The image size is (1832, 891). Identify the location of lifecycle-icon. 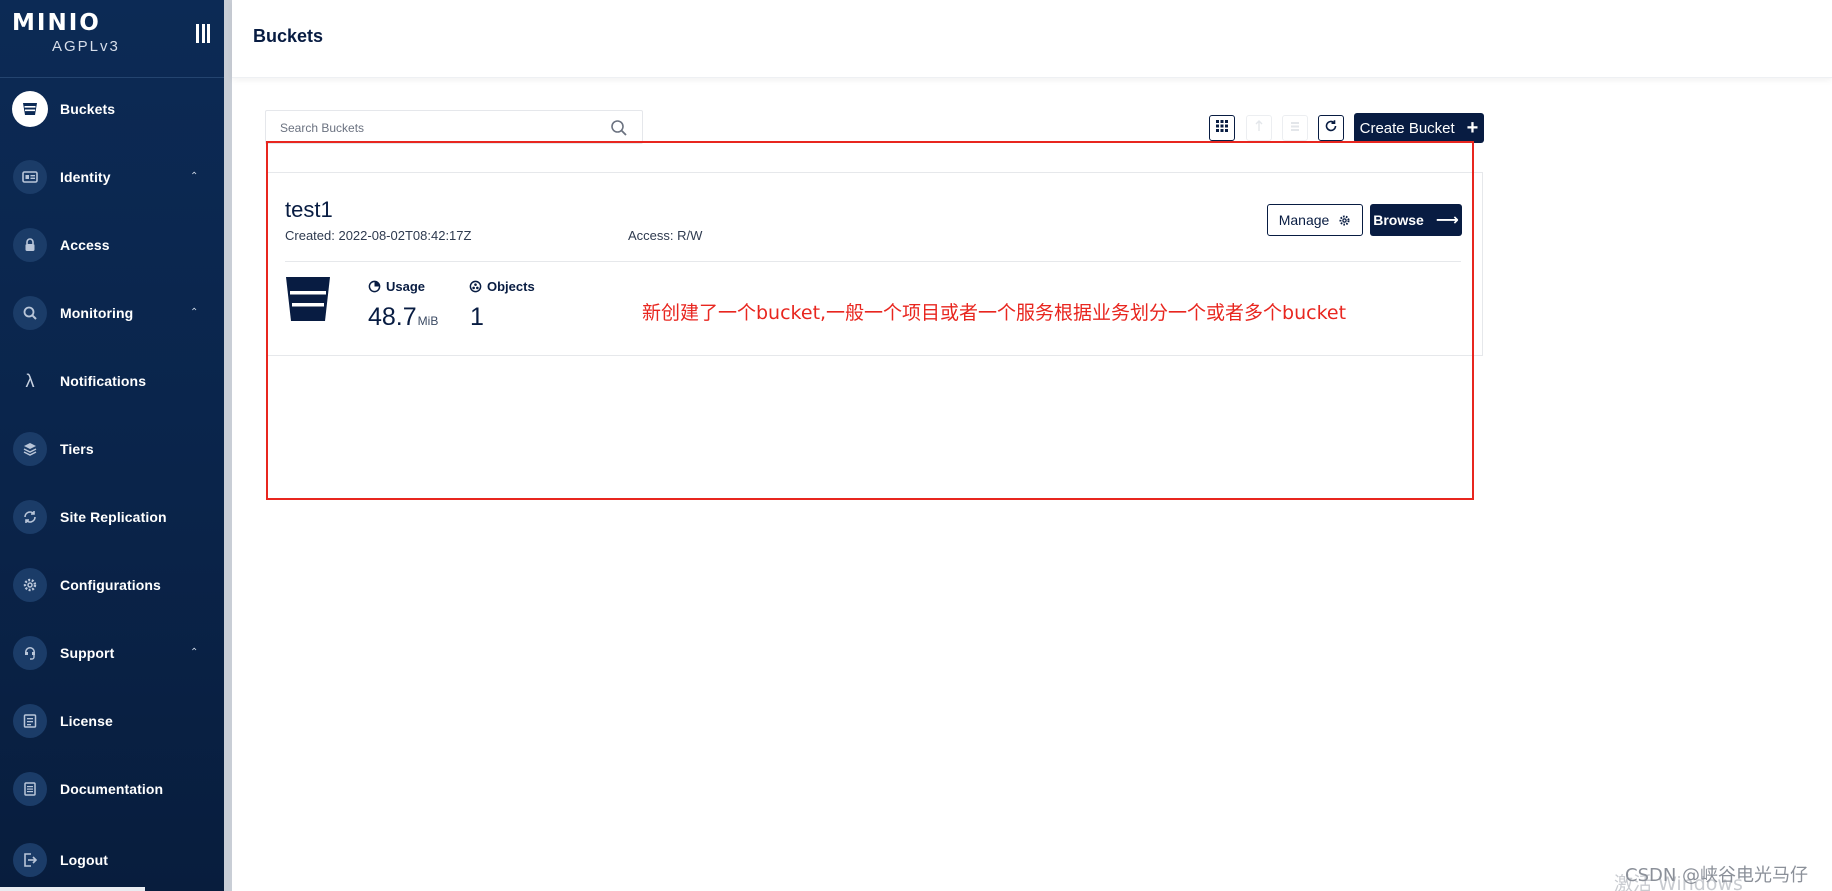
(1259, 128).